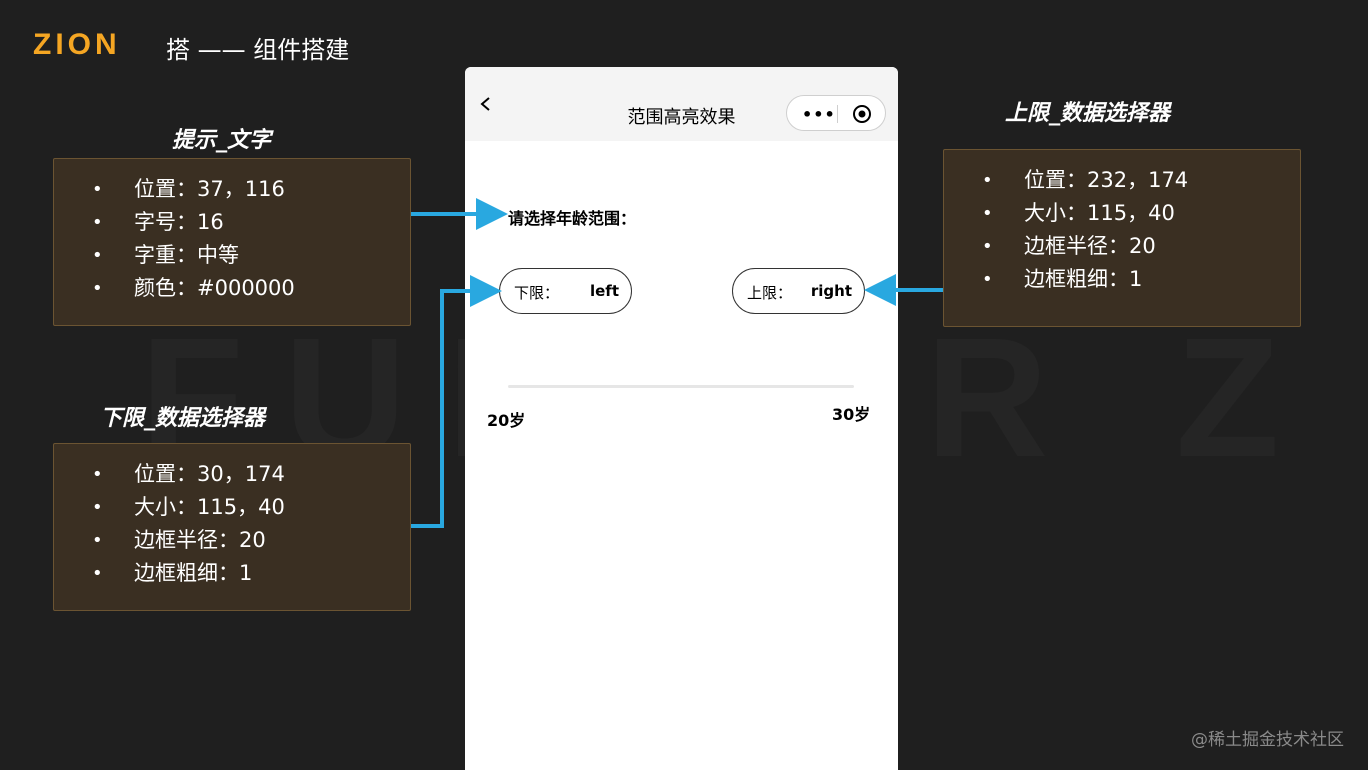 The height and width of the screenshot is (770, 1368). Describe the element at coordinates (831, 291) in the screenshot. I see `upper-limit-value: right` at that location.